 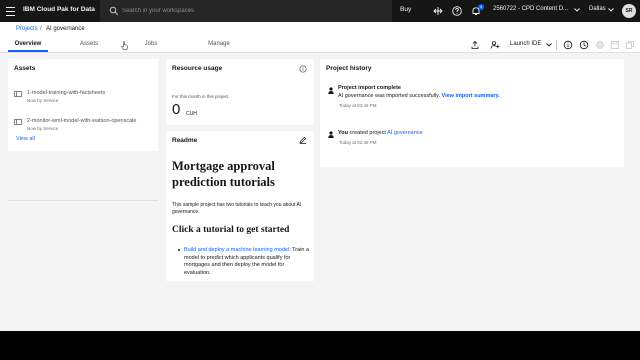 What do you see at coordinates (197, 68) in the screenshot?
I see `resource-usage-title: Resource usage` at bounding box center [197, 68].